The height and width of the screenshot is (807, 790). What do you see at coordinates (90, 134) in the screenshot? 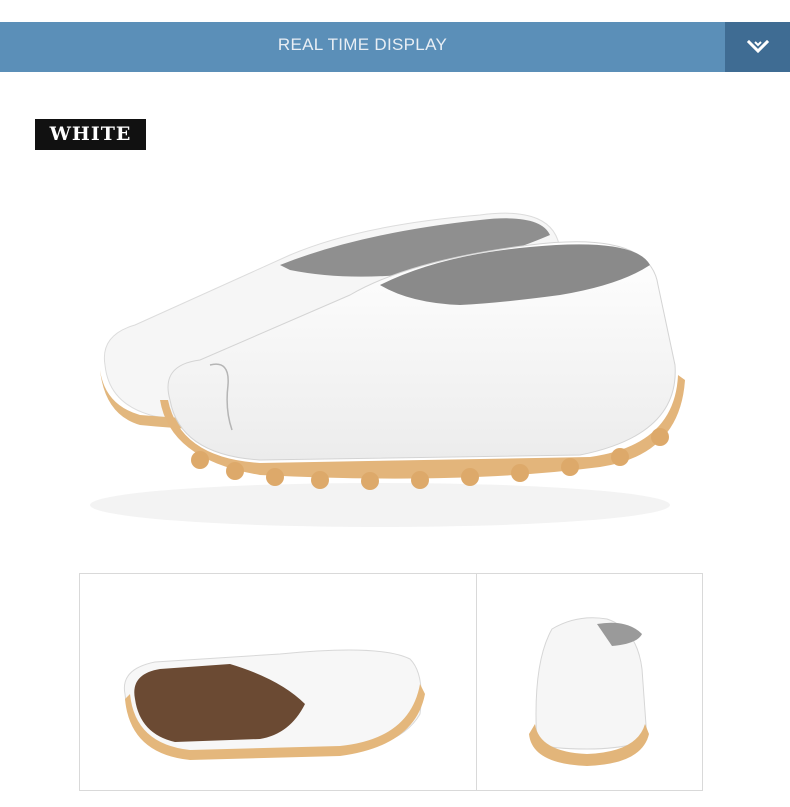
I see `color-label: WHITE` at bounding box center [90, 134].